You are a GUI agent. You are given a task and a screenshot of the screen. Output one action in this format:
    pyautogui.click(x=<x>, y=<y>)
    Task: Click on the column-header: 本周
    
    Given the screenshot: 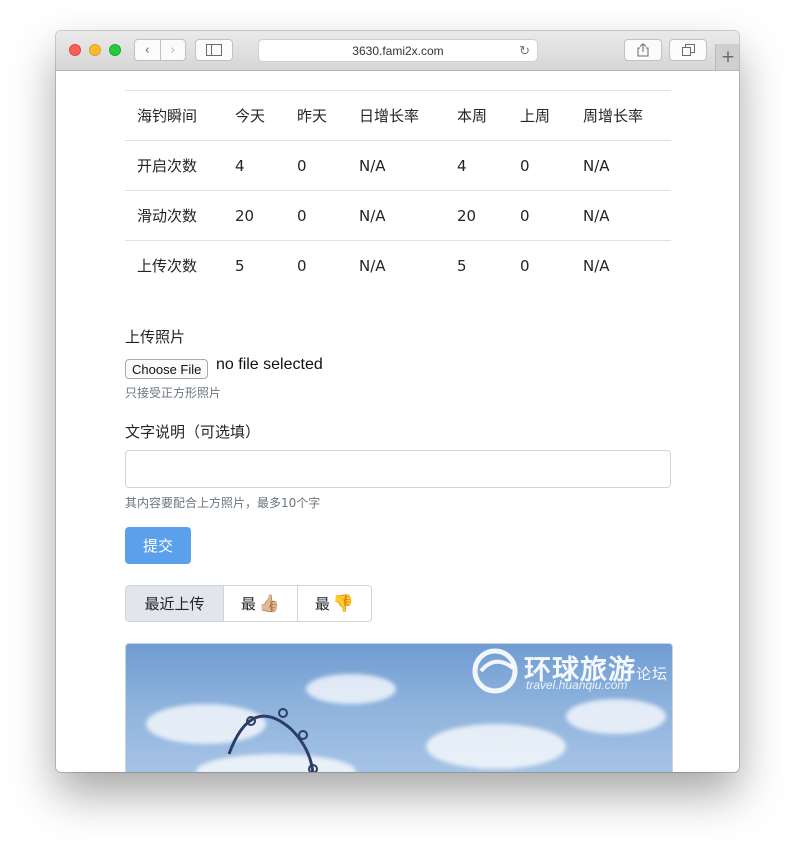 What is the action you would take?
    pyautogui.click(x=476, y=115)
    